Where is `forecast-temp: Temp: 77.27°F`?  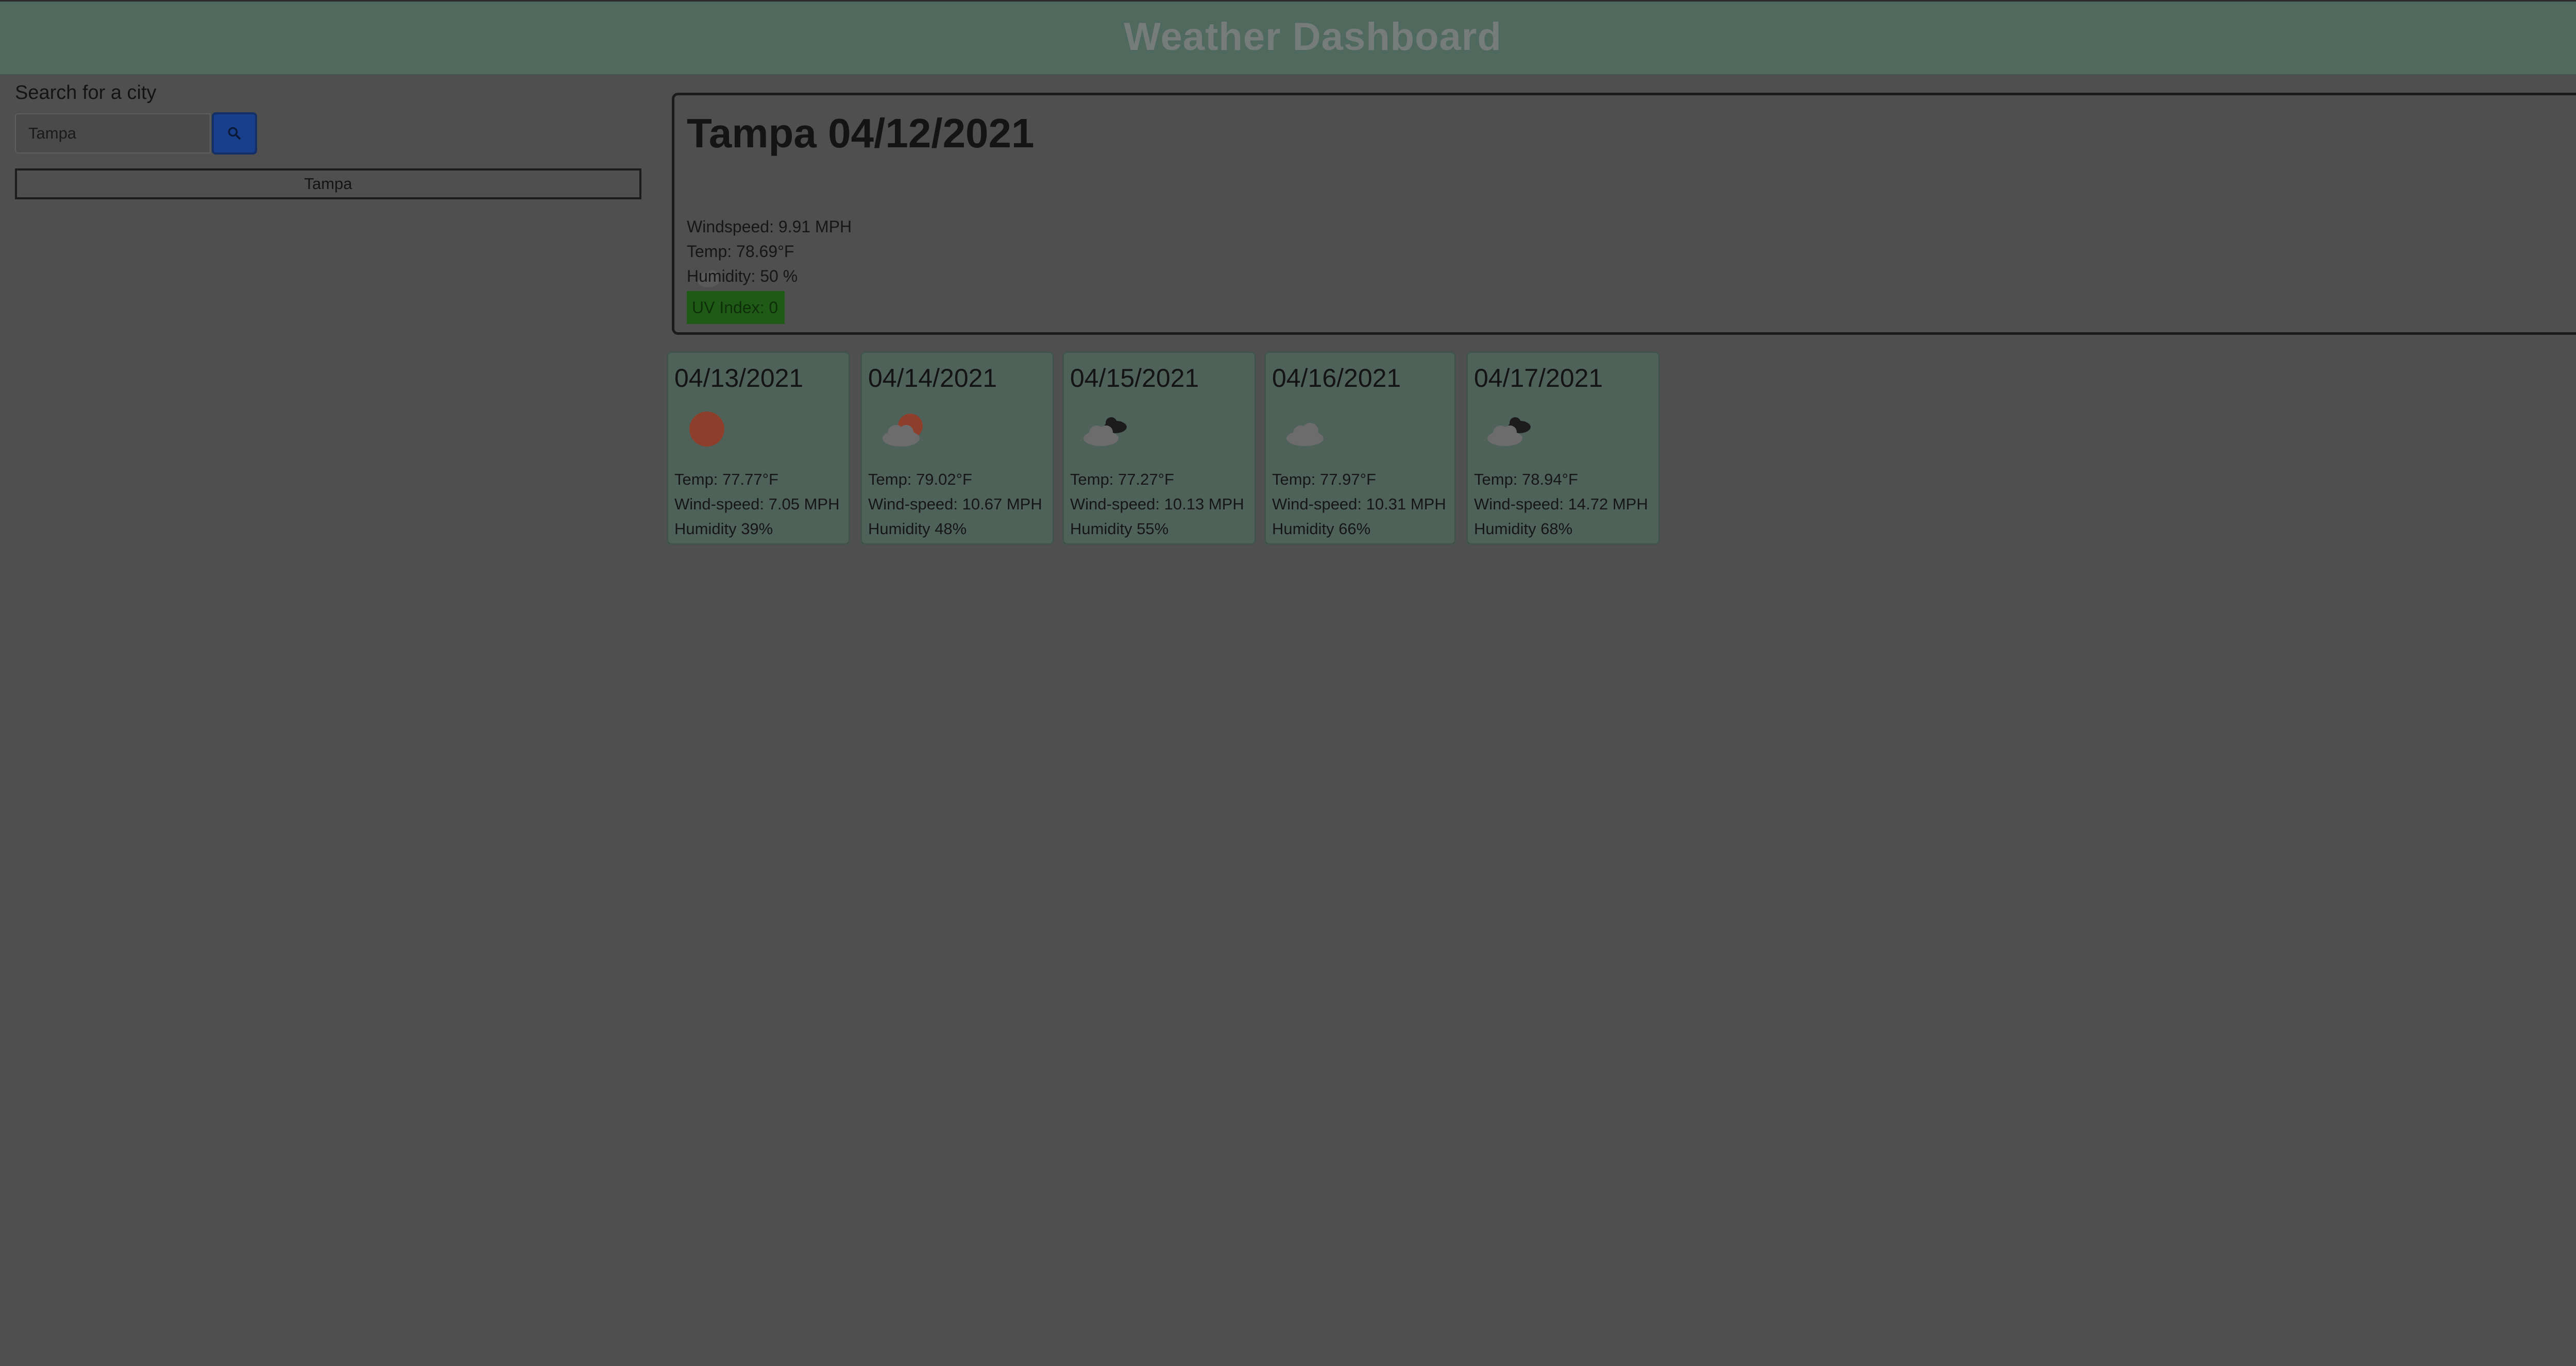 forecast-temp: Temp: 77.27°F is located at coordinates (1122, 479).